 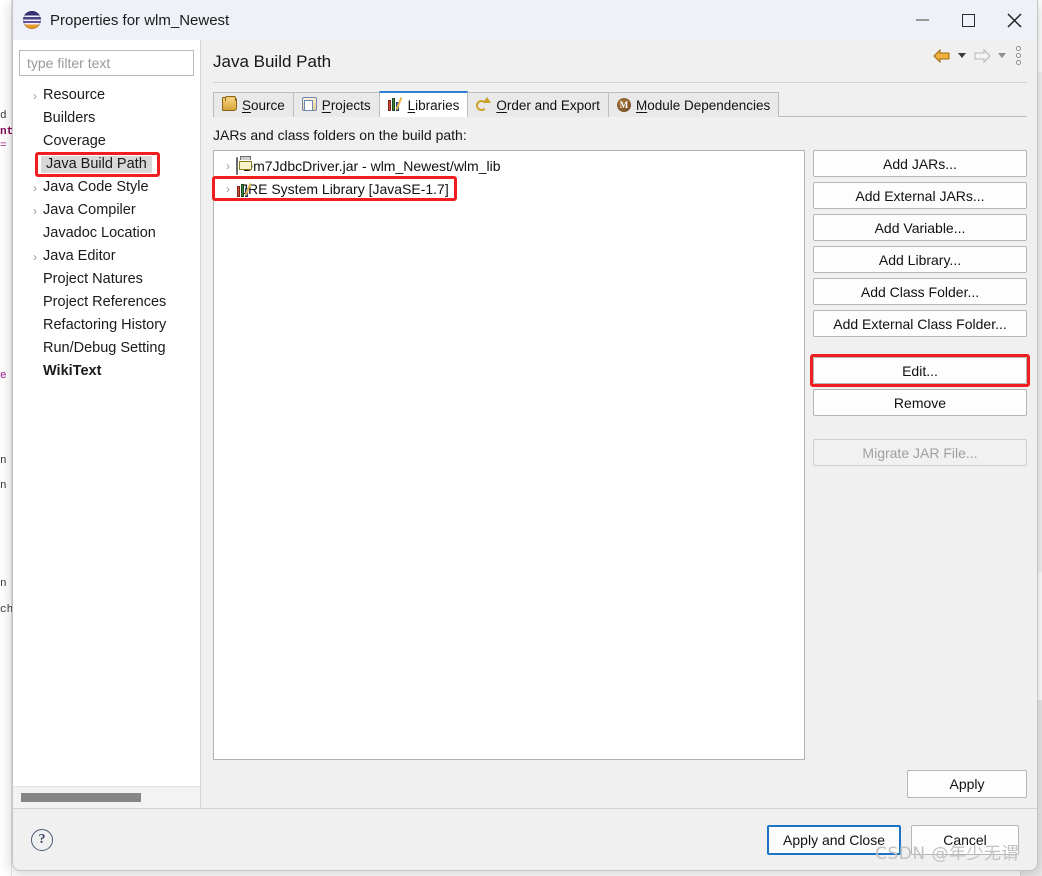 I want to click on tab-label: Libraries, so click(x=433, y=105).